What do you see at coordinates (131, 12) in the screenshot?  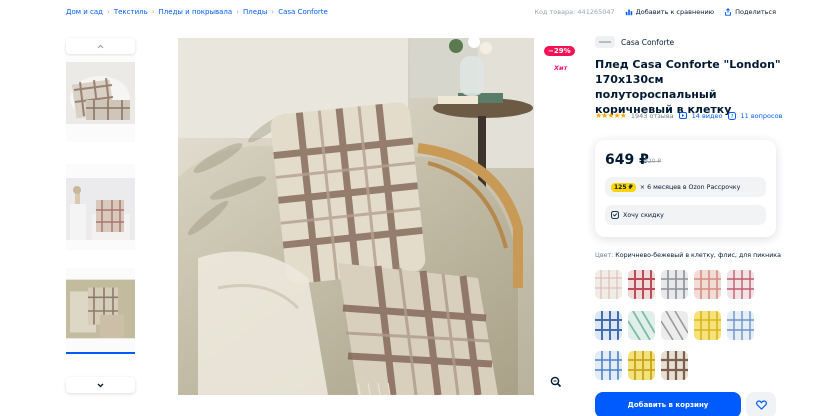 I see `breadcrumb-textile: Текстиль` at bounding box center [131, 12].